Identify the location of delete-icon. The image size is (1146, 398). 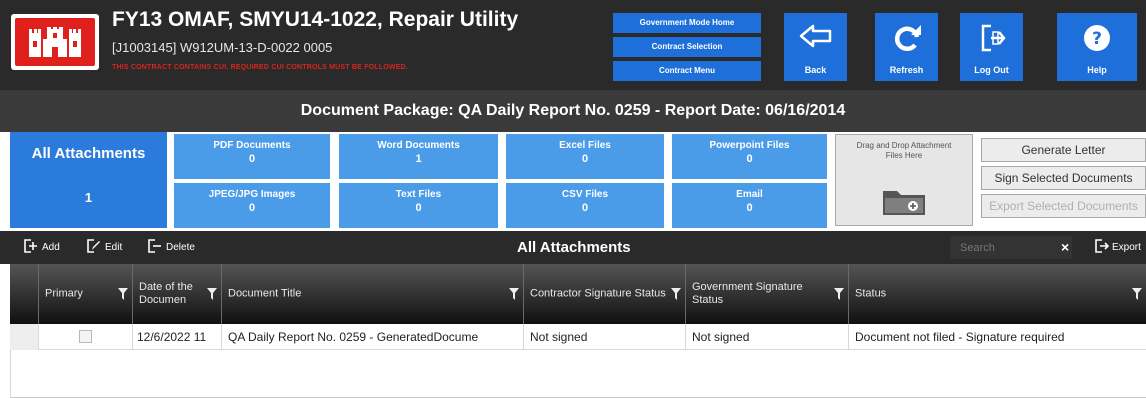
(154, 246).